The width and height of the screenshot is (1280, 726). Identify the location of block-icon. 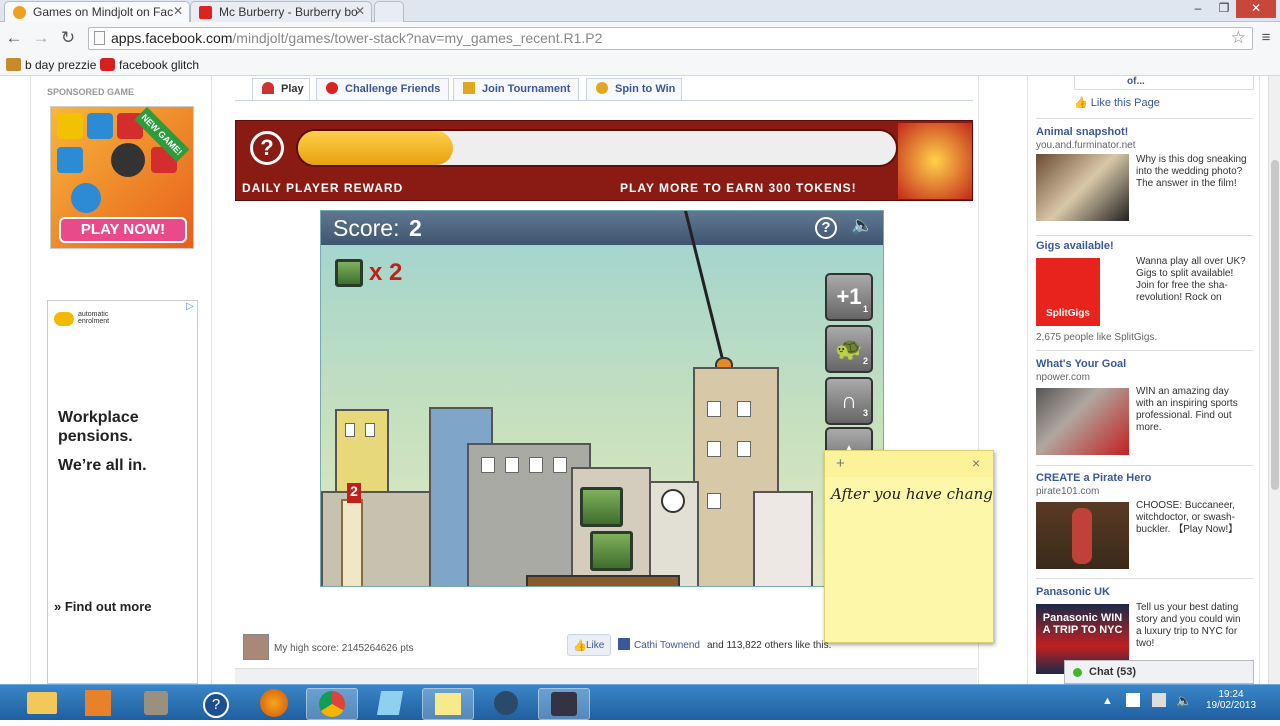
(349, 273).